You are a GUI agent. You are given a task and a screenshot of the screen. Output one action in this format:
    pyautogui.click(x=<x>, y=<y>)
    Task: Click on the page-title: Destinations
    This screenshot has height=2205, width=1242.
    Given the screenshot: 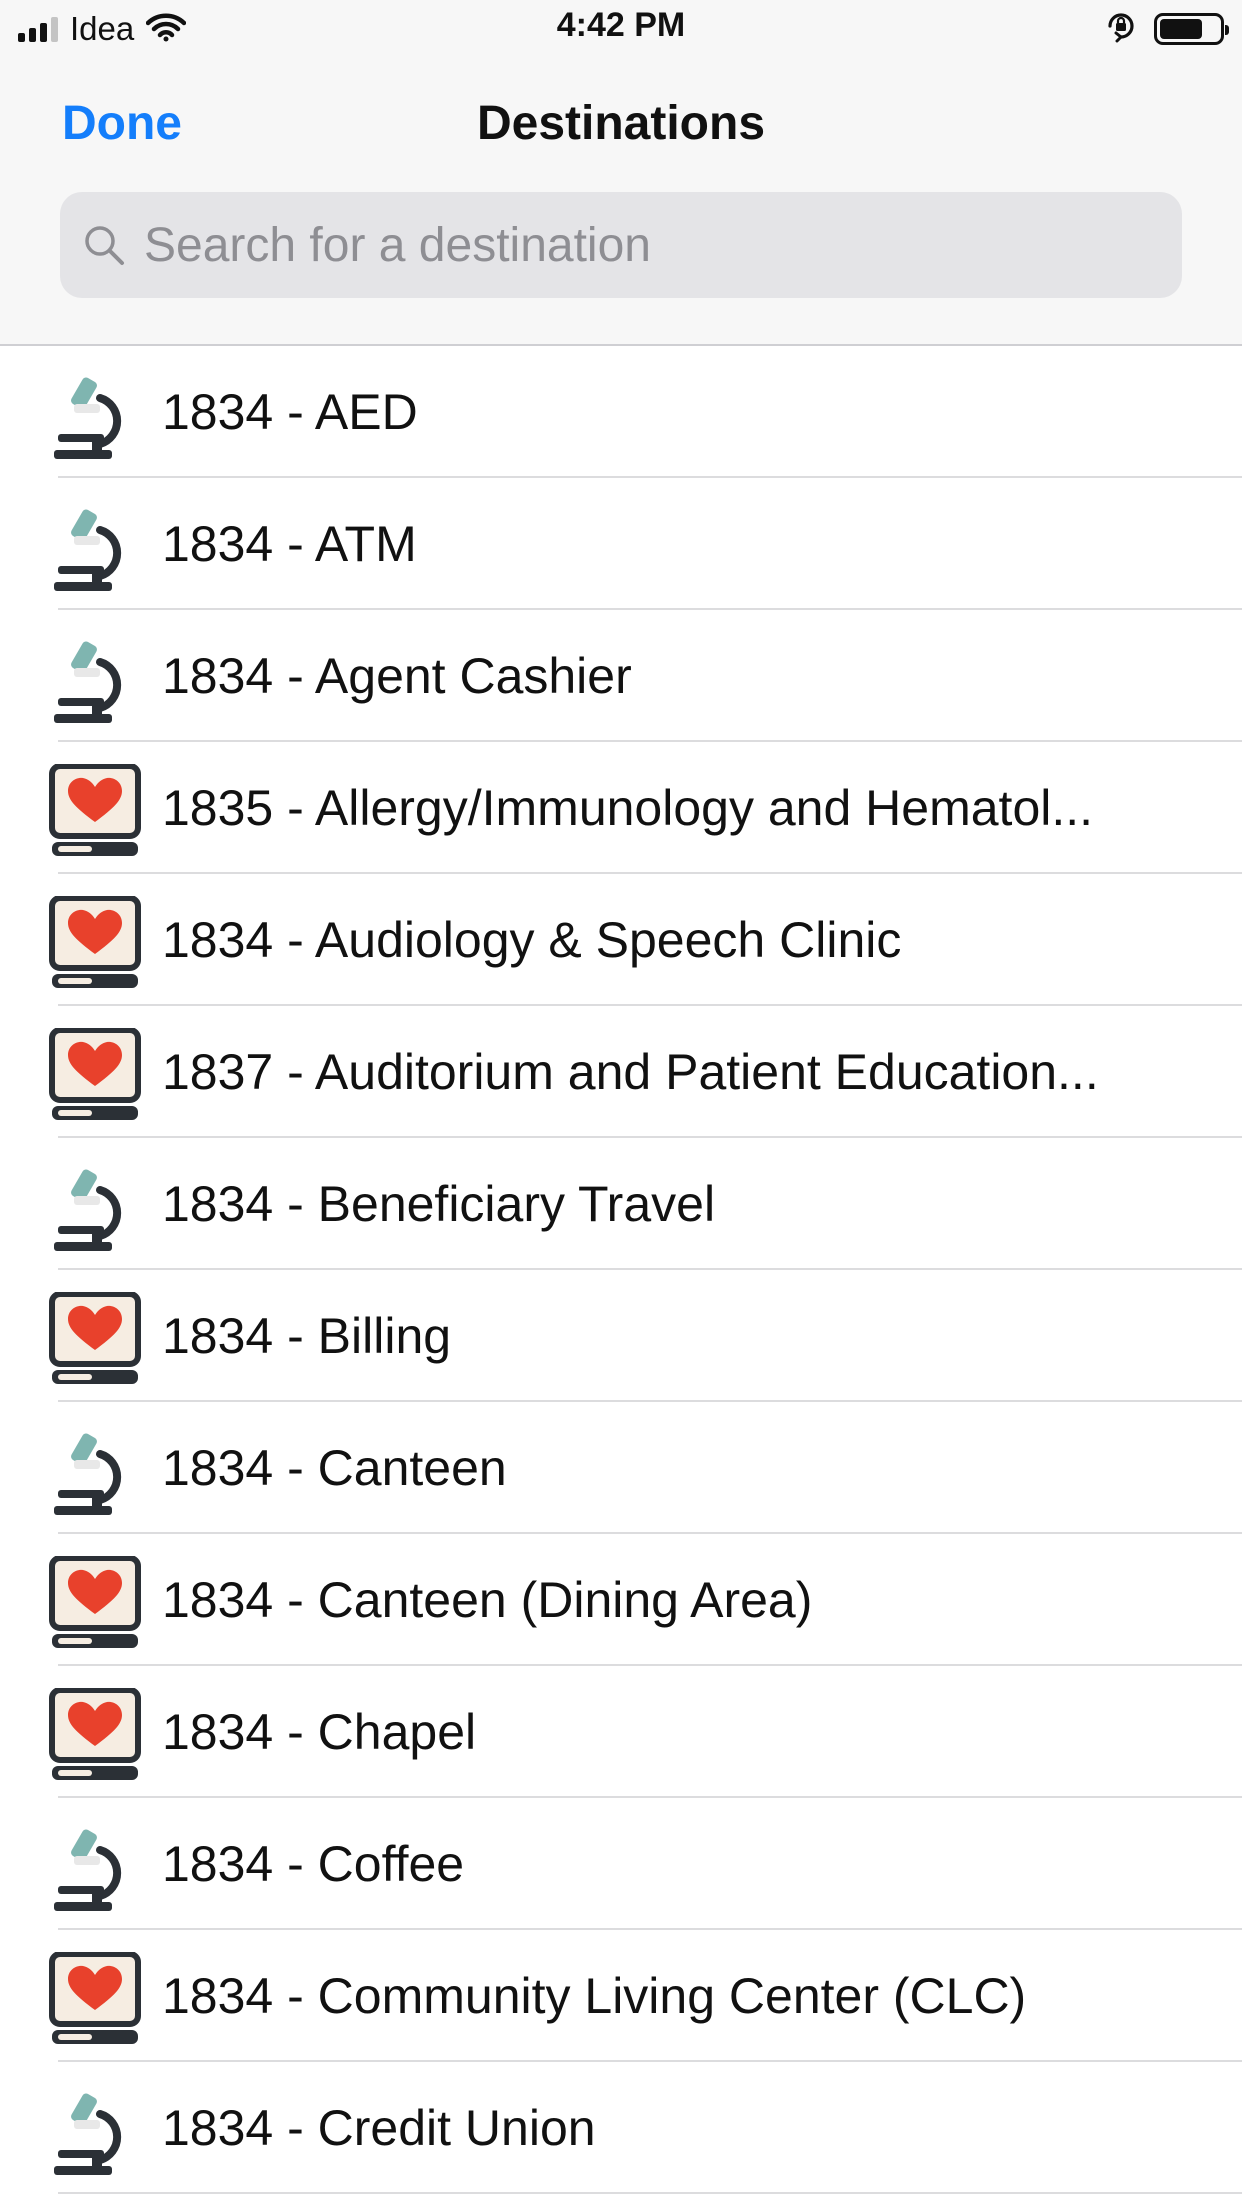 What is the action you would take?
    pyautogui.click(x=621, y=123)
    